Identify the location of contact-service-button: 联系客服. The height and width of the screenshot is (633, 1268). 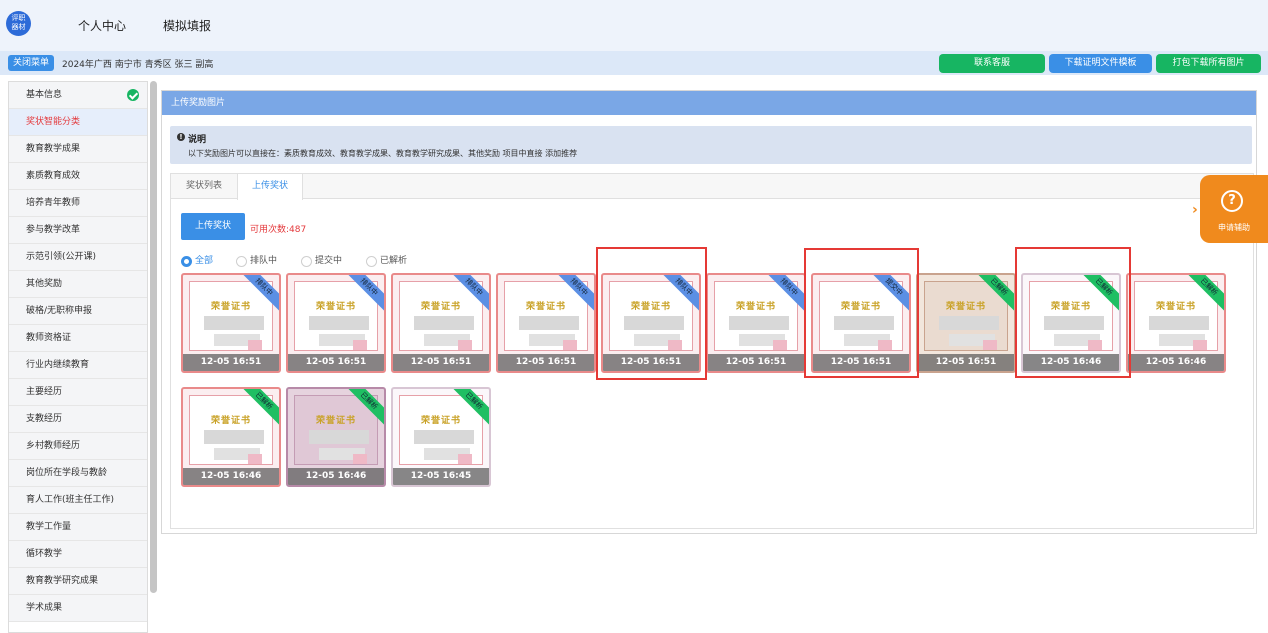
(992, 63).